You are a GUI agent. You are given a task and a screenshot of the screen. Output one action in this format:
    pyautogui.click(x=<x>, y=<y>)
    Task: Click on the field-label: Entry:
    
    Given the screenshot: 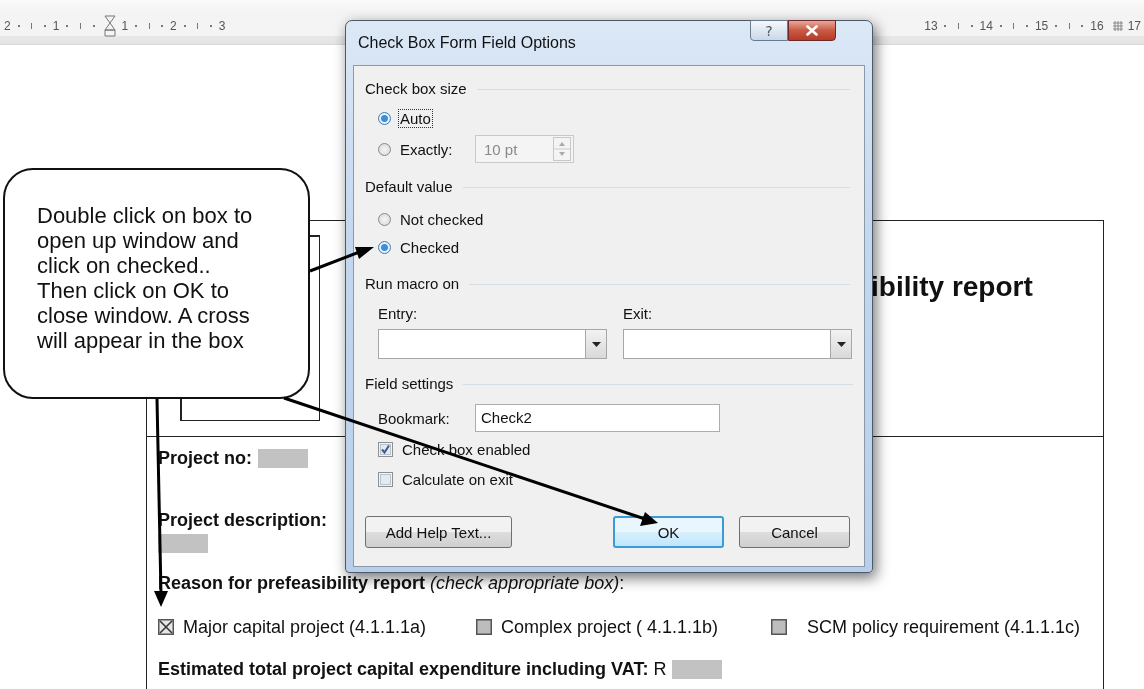 What is the action you would take?
    pyautogui.click(x=398, y=314)
    